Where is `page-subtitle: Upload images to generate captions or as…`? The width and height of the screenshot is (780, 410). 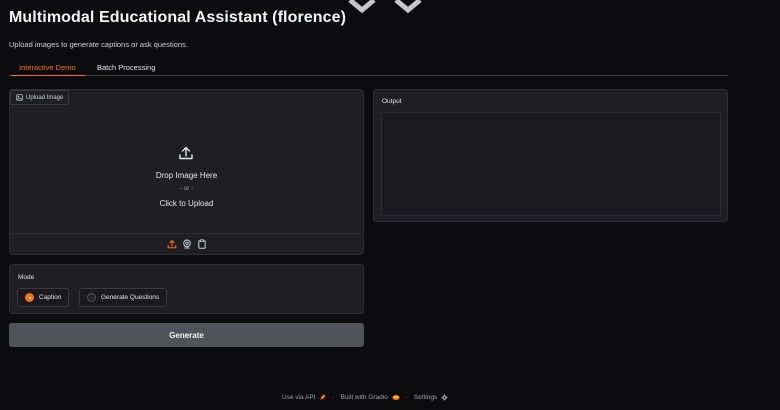 page-subtitle: Upload images to generate captions or as… is located at coordinates (98, 44).